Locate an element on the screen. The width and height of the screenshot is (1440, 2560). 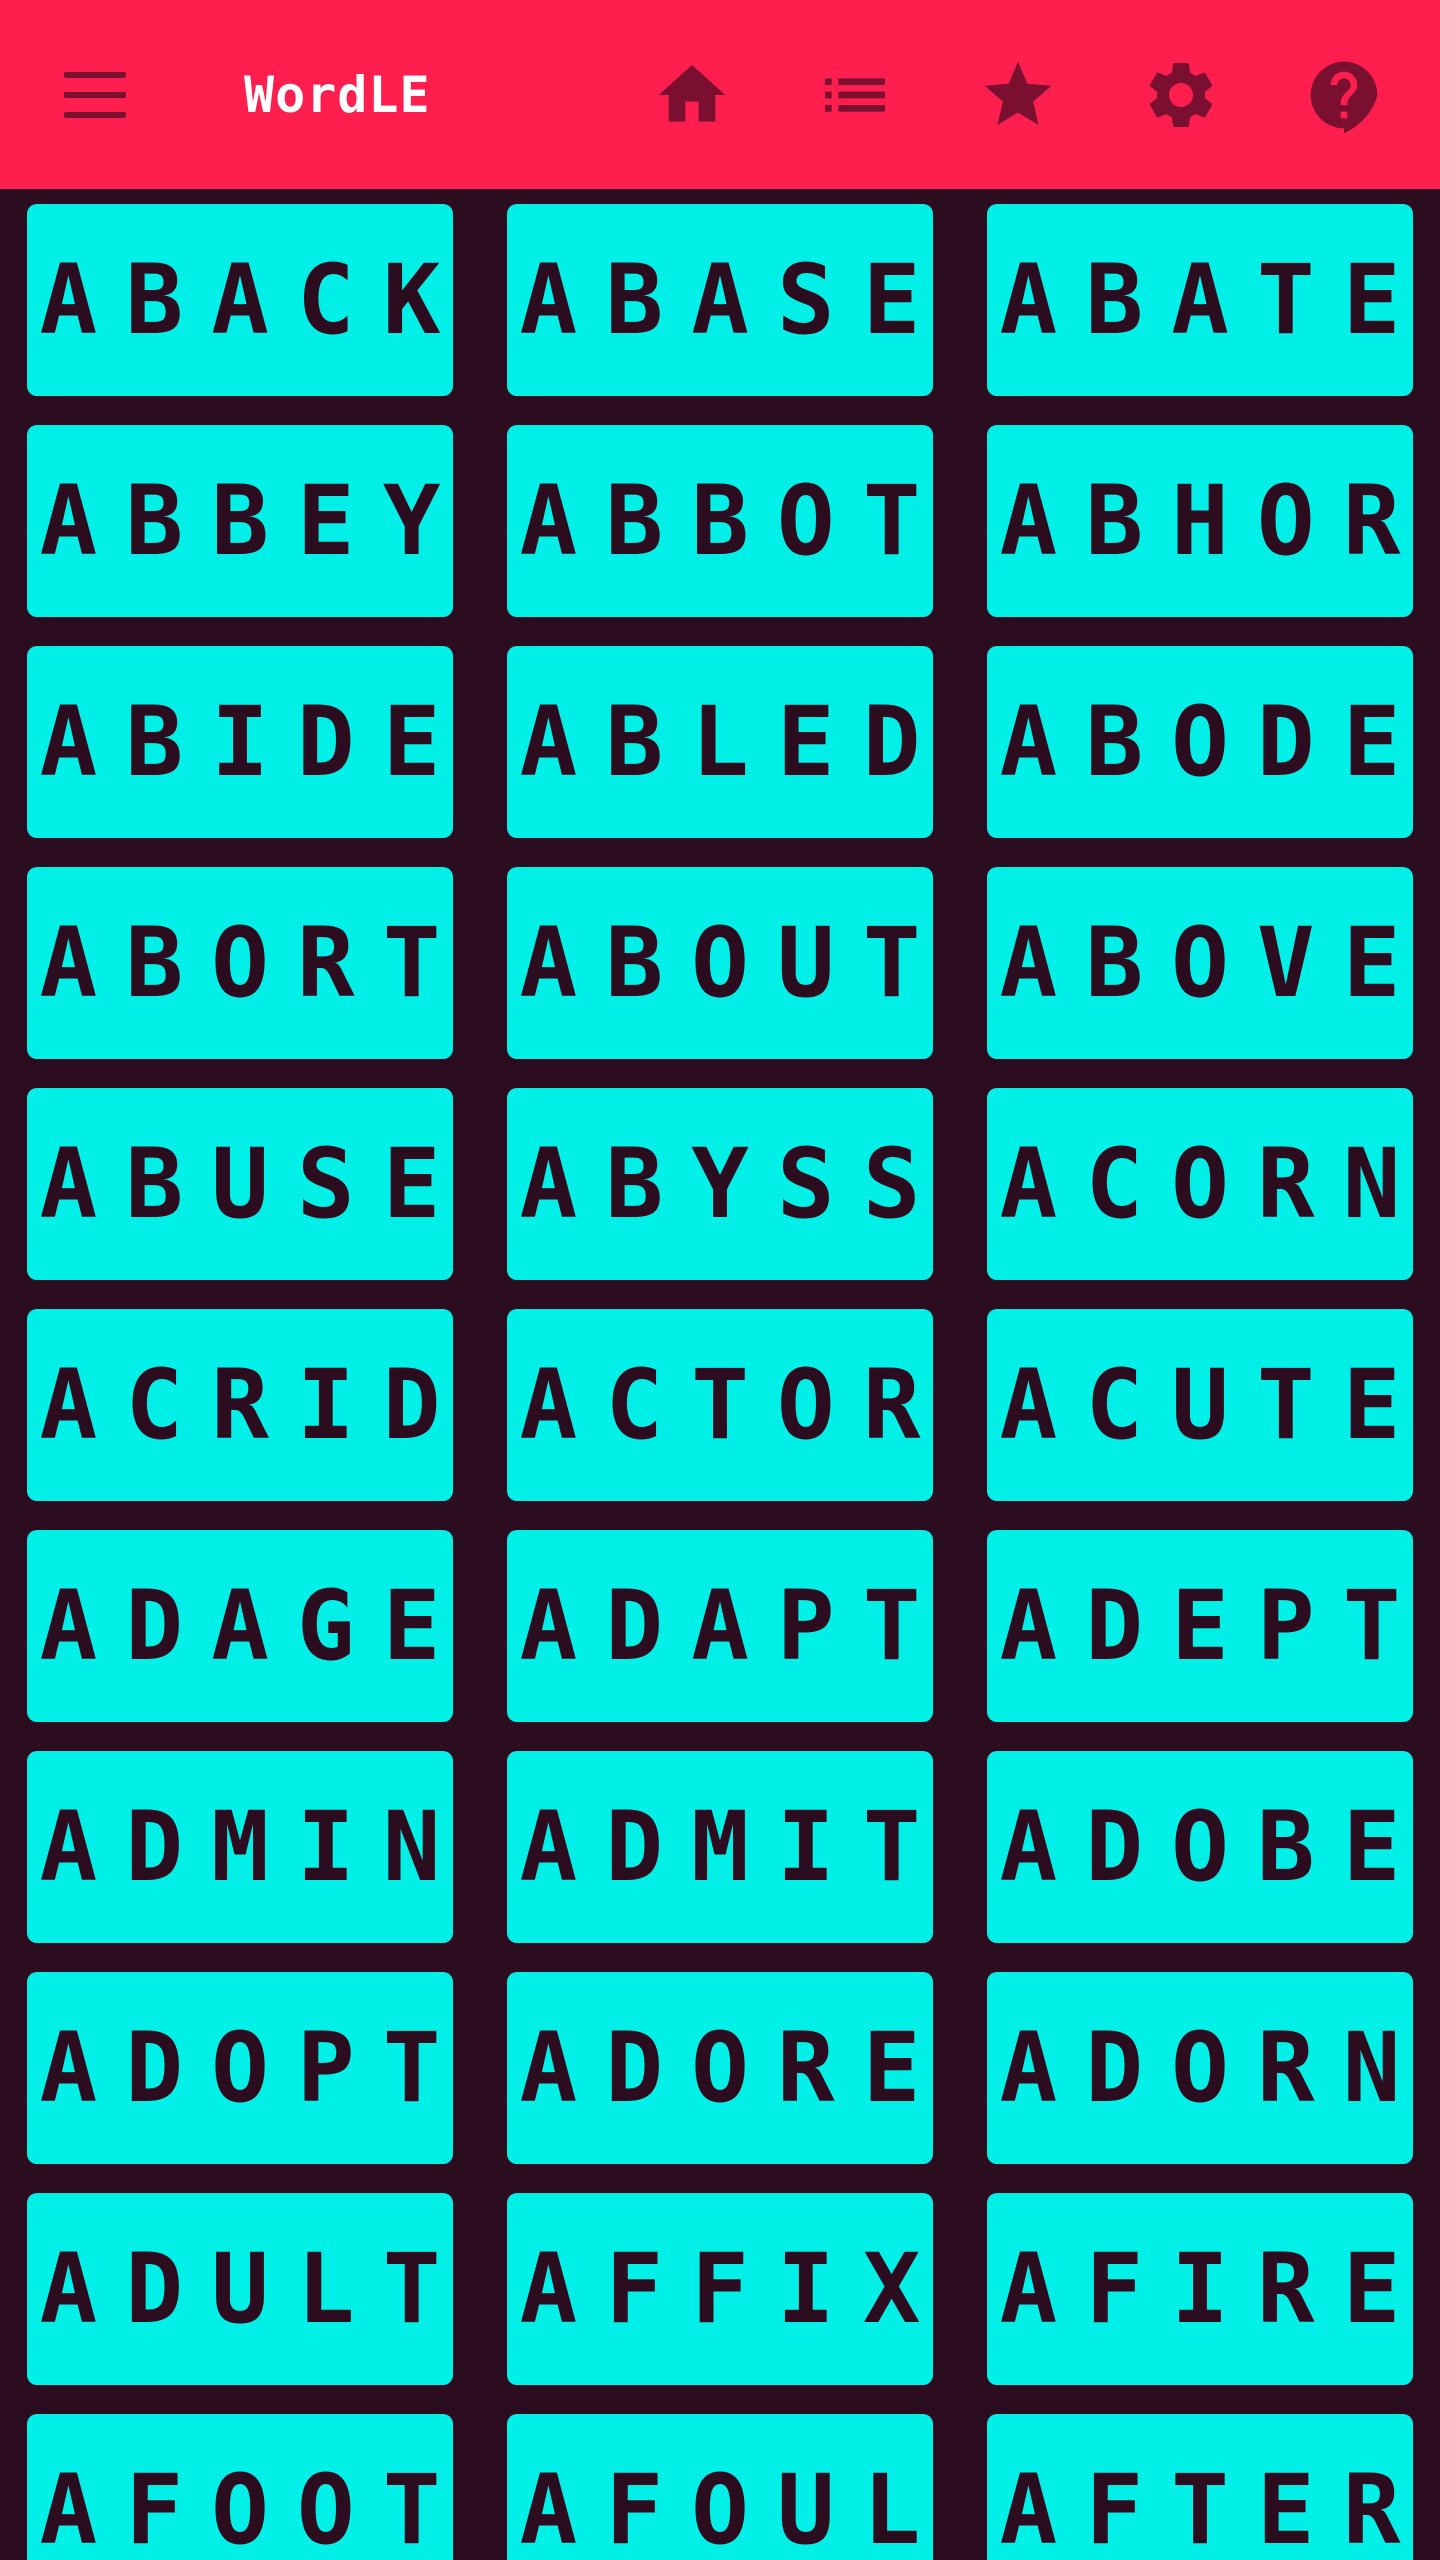
word-tile: ABYSS is located at coordinates (720, 1184).